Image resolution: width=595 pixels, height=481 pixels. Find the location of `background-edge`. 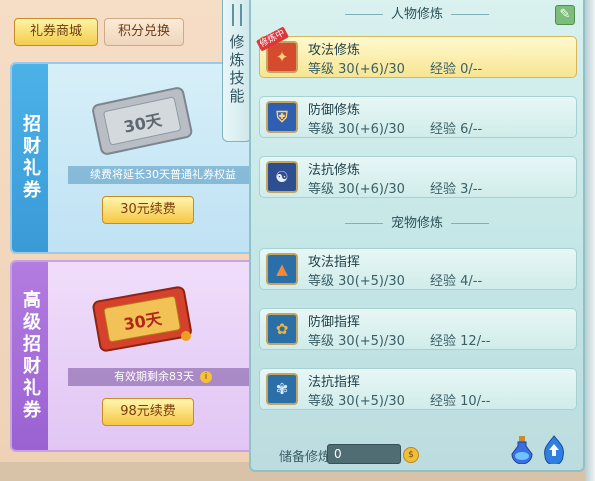

background-edge is located at coordinates (590, 240).